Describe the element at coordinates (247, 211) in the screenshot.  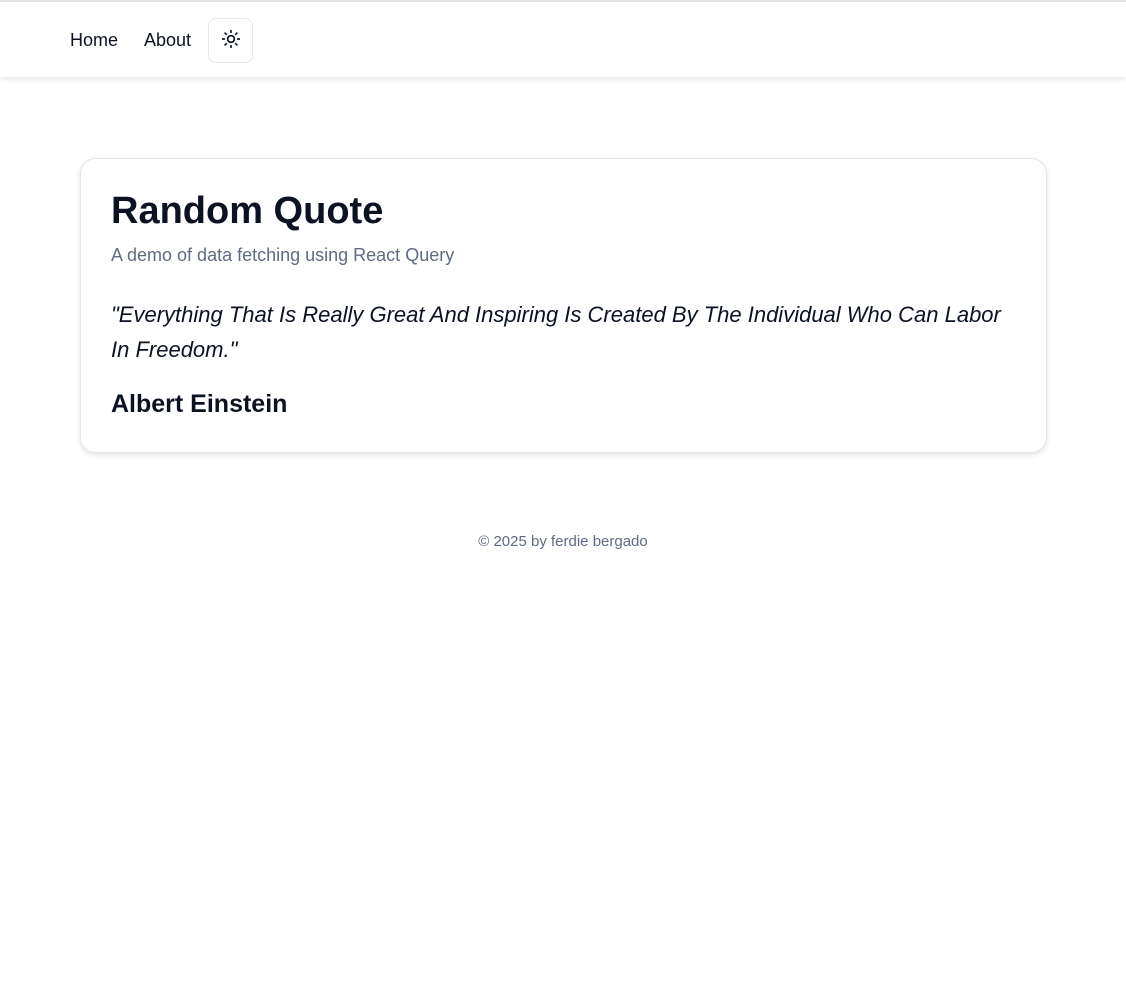
I see `card-title: Random Quote` at that location.